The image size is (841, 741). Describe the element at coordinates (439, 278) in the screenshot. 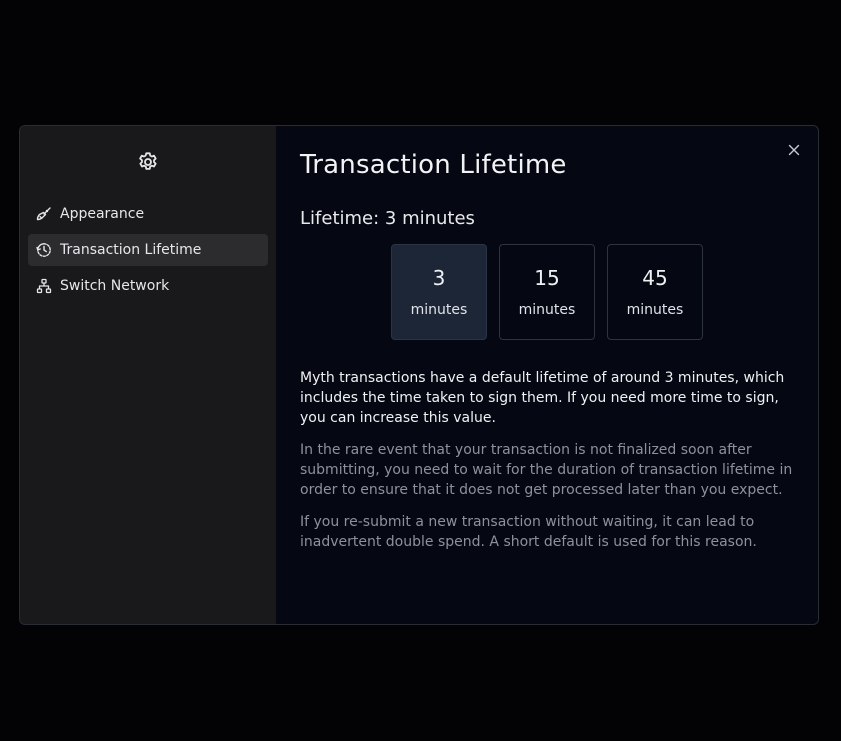

I see `option-value: 3` at that location.